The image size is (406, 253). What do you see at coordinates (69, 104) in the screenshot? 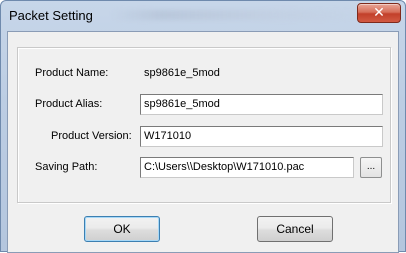
I see `product-alias-label: Product Alias:` at bounding box center [69, 104].